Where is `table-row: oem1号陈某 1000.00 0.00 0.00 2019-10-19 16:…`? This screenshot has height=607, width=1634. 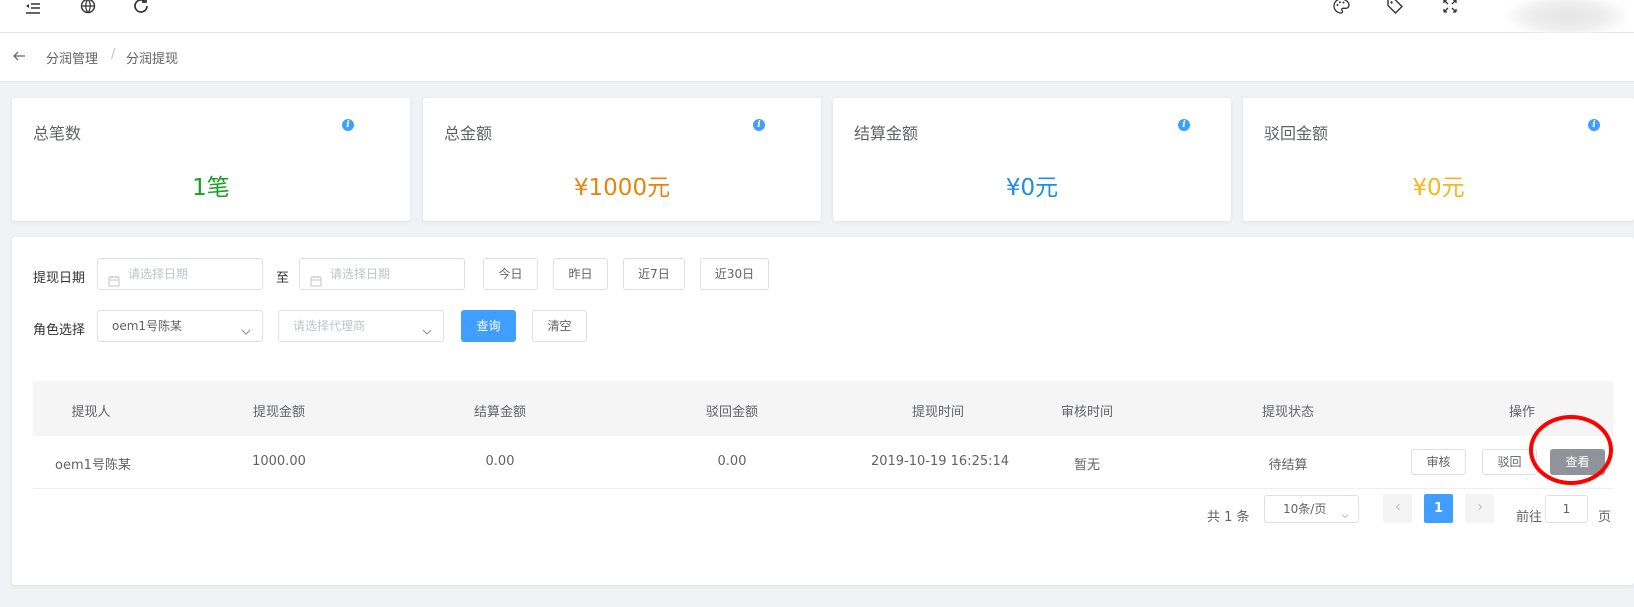 table-row: oem1号陈某 1000.00 0.00 0.00 2019-10-19 16:… is located at coordinates (823, 452).